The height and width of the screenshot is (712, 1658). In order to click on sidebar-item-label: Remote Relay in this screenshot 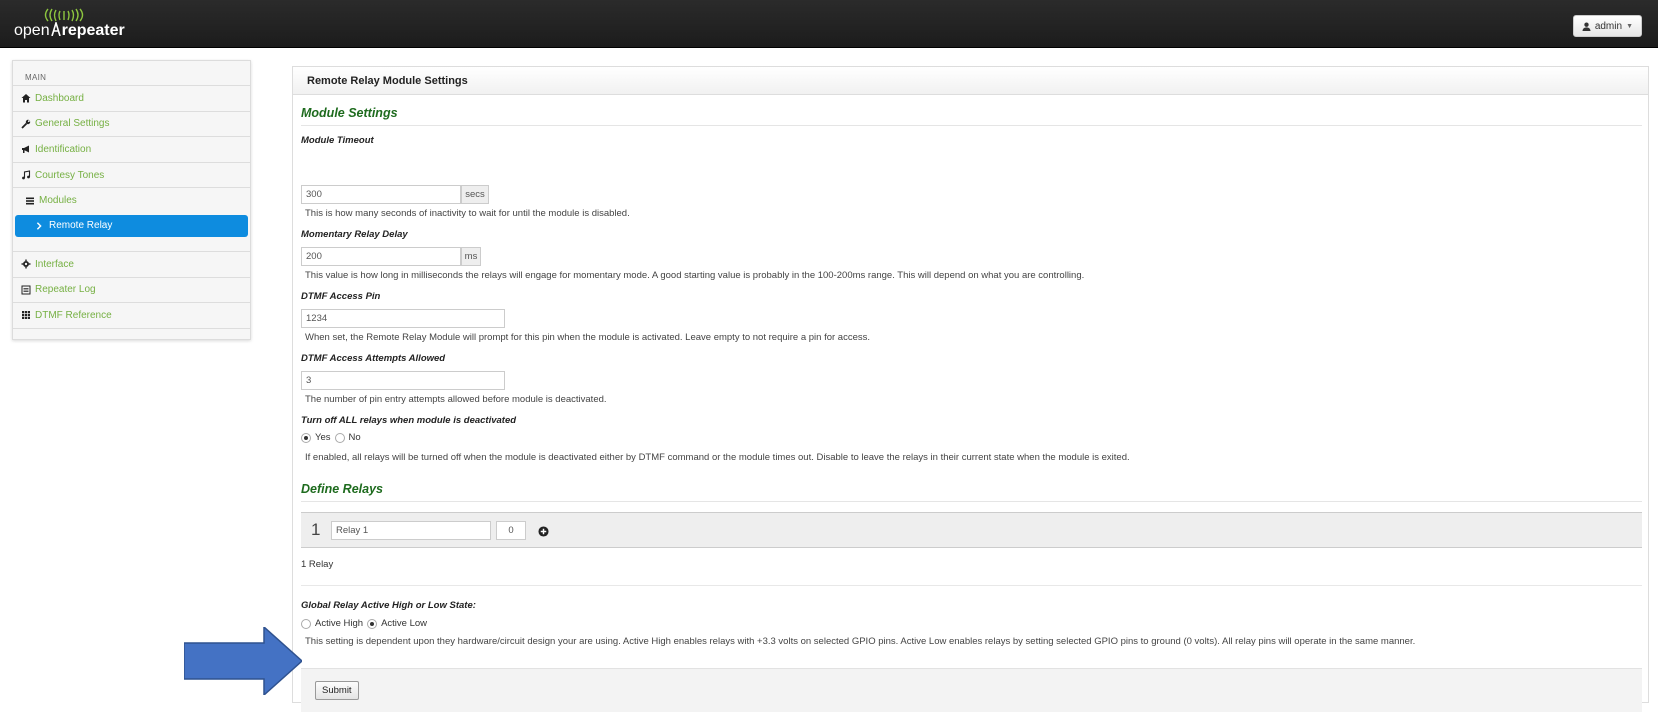, I will do `click(81, 226)`.